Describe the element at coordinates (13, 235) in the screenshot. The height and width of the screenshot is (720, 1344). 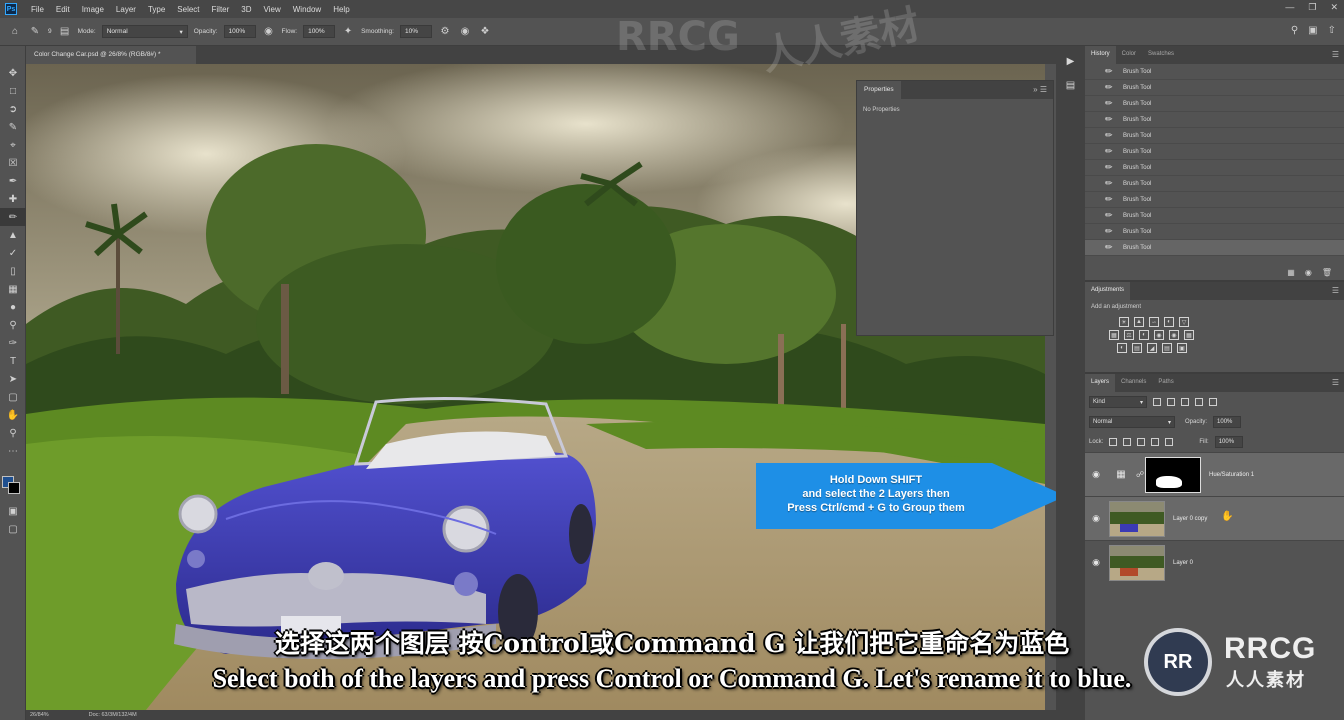
I see `stamp-tool-icon: ▲` at that location.